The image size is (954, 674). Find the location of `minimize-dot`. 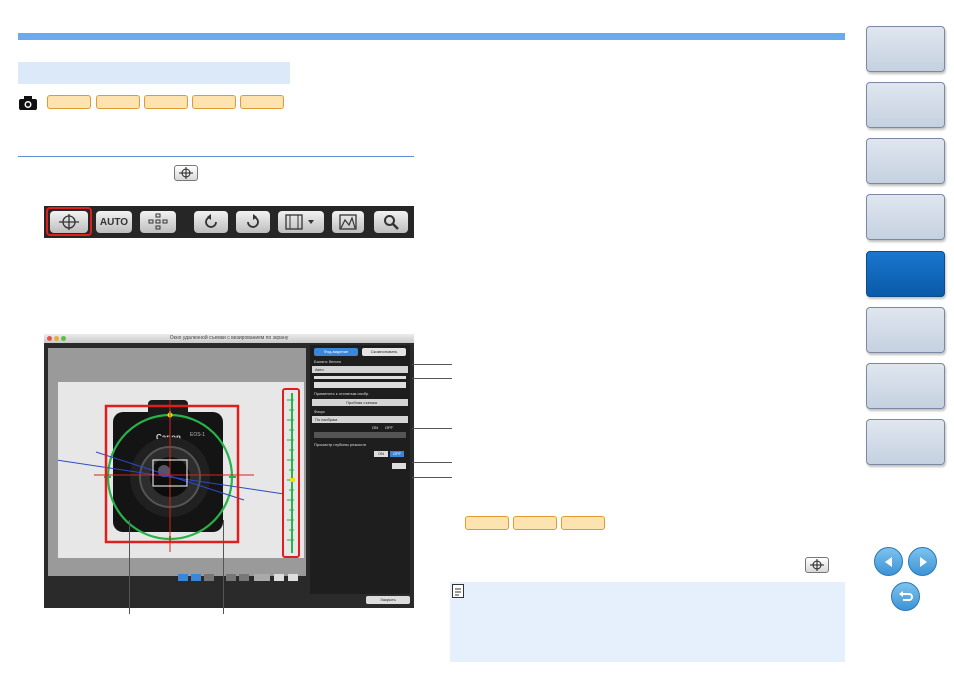

minimize-dot is located at coordinates (56, 338).